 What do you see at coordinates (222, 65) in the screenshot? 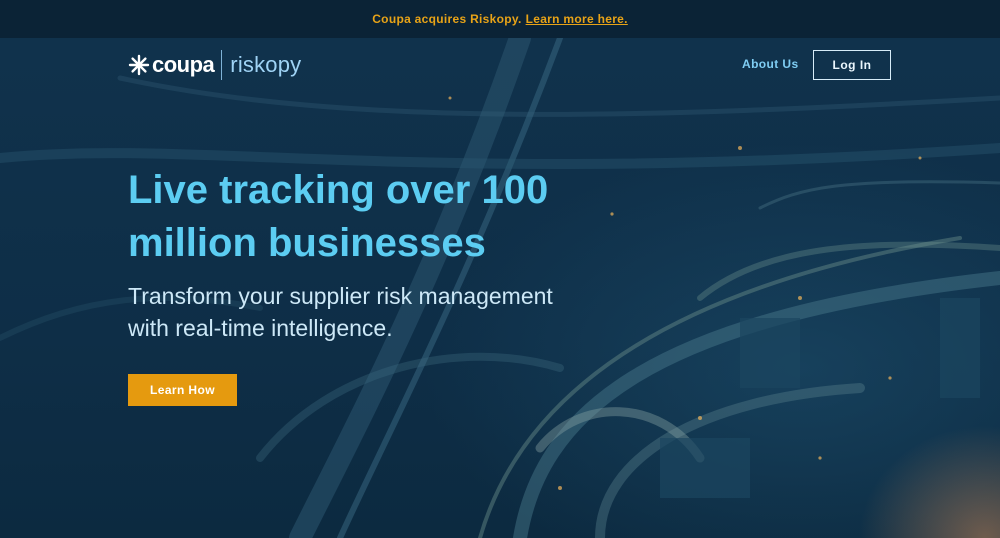
I see `logo-divider` at bounding box center [222, 65].